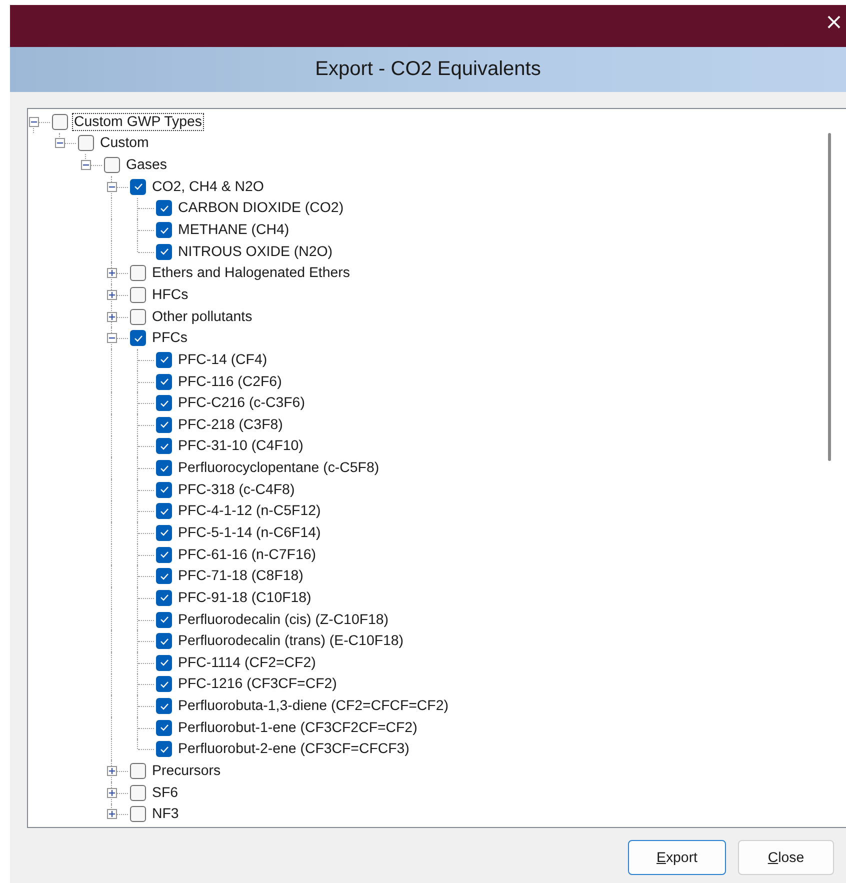 This screenshot has height=883, width=846. I want to click on tree-item-label: Perfluorobuta-1,3-diene (CF2=CFCF=CF2), so click(313, 706).